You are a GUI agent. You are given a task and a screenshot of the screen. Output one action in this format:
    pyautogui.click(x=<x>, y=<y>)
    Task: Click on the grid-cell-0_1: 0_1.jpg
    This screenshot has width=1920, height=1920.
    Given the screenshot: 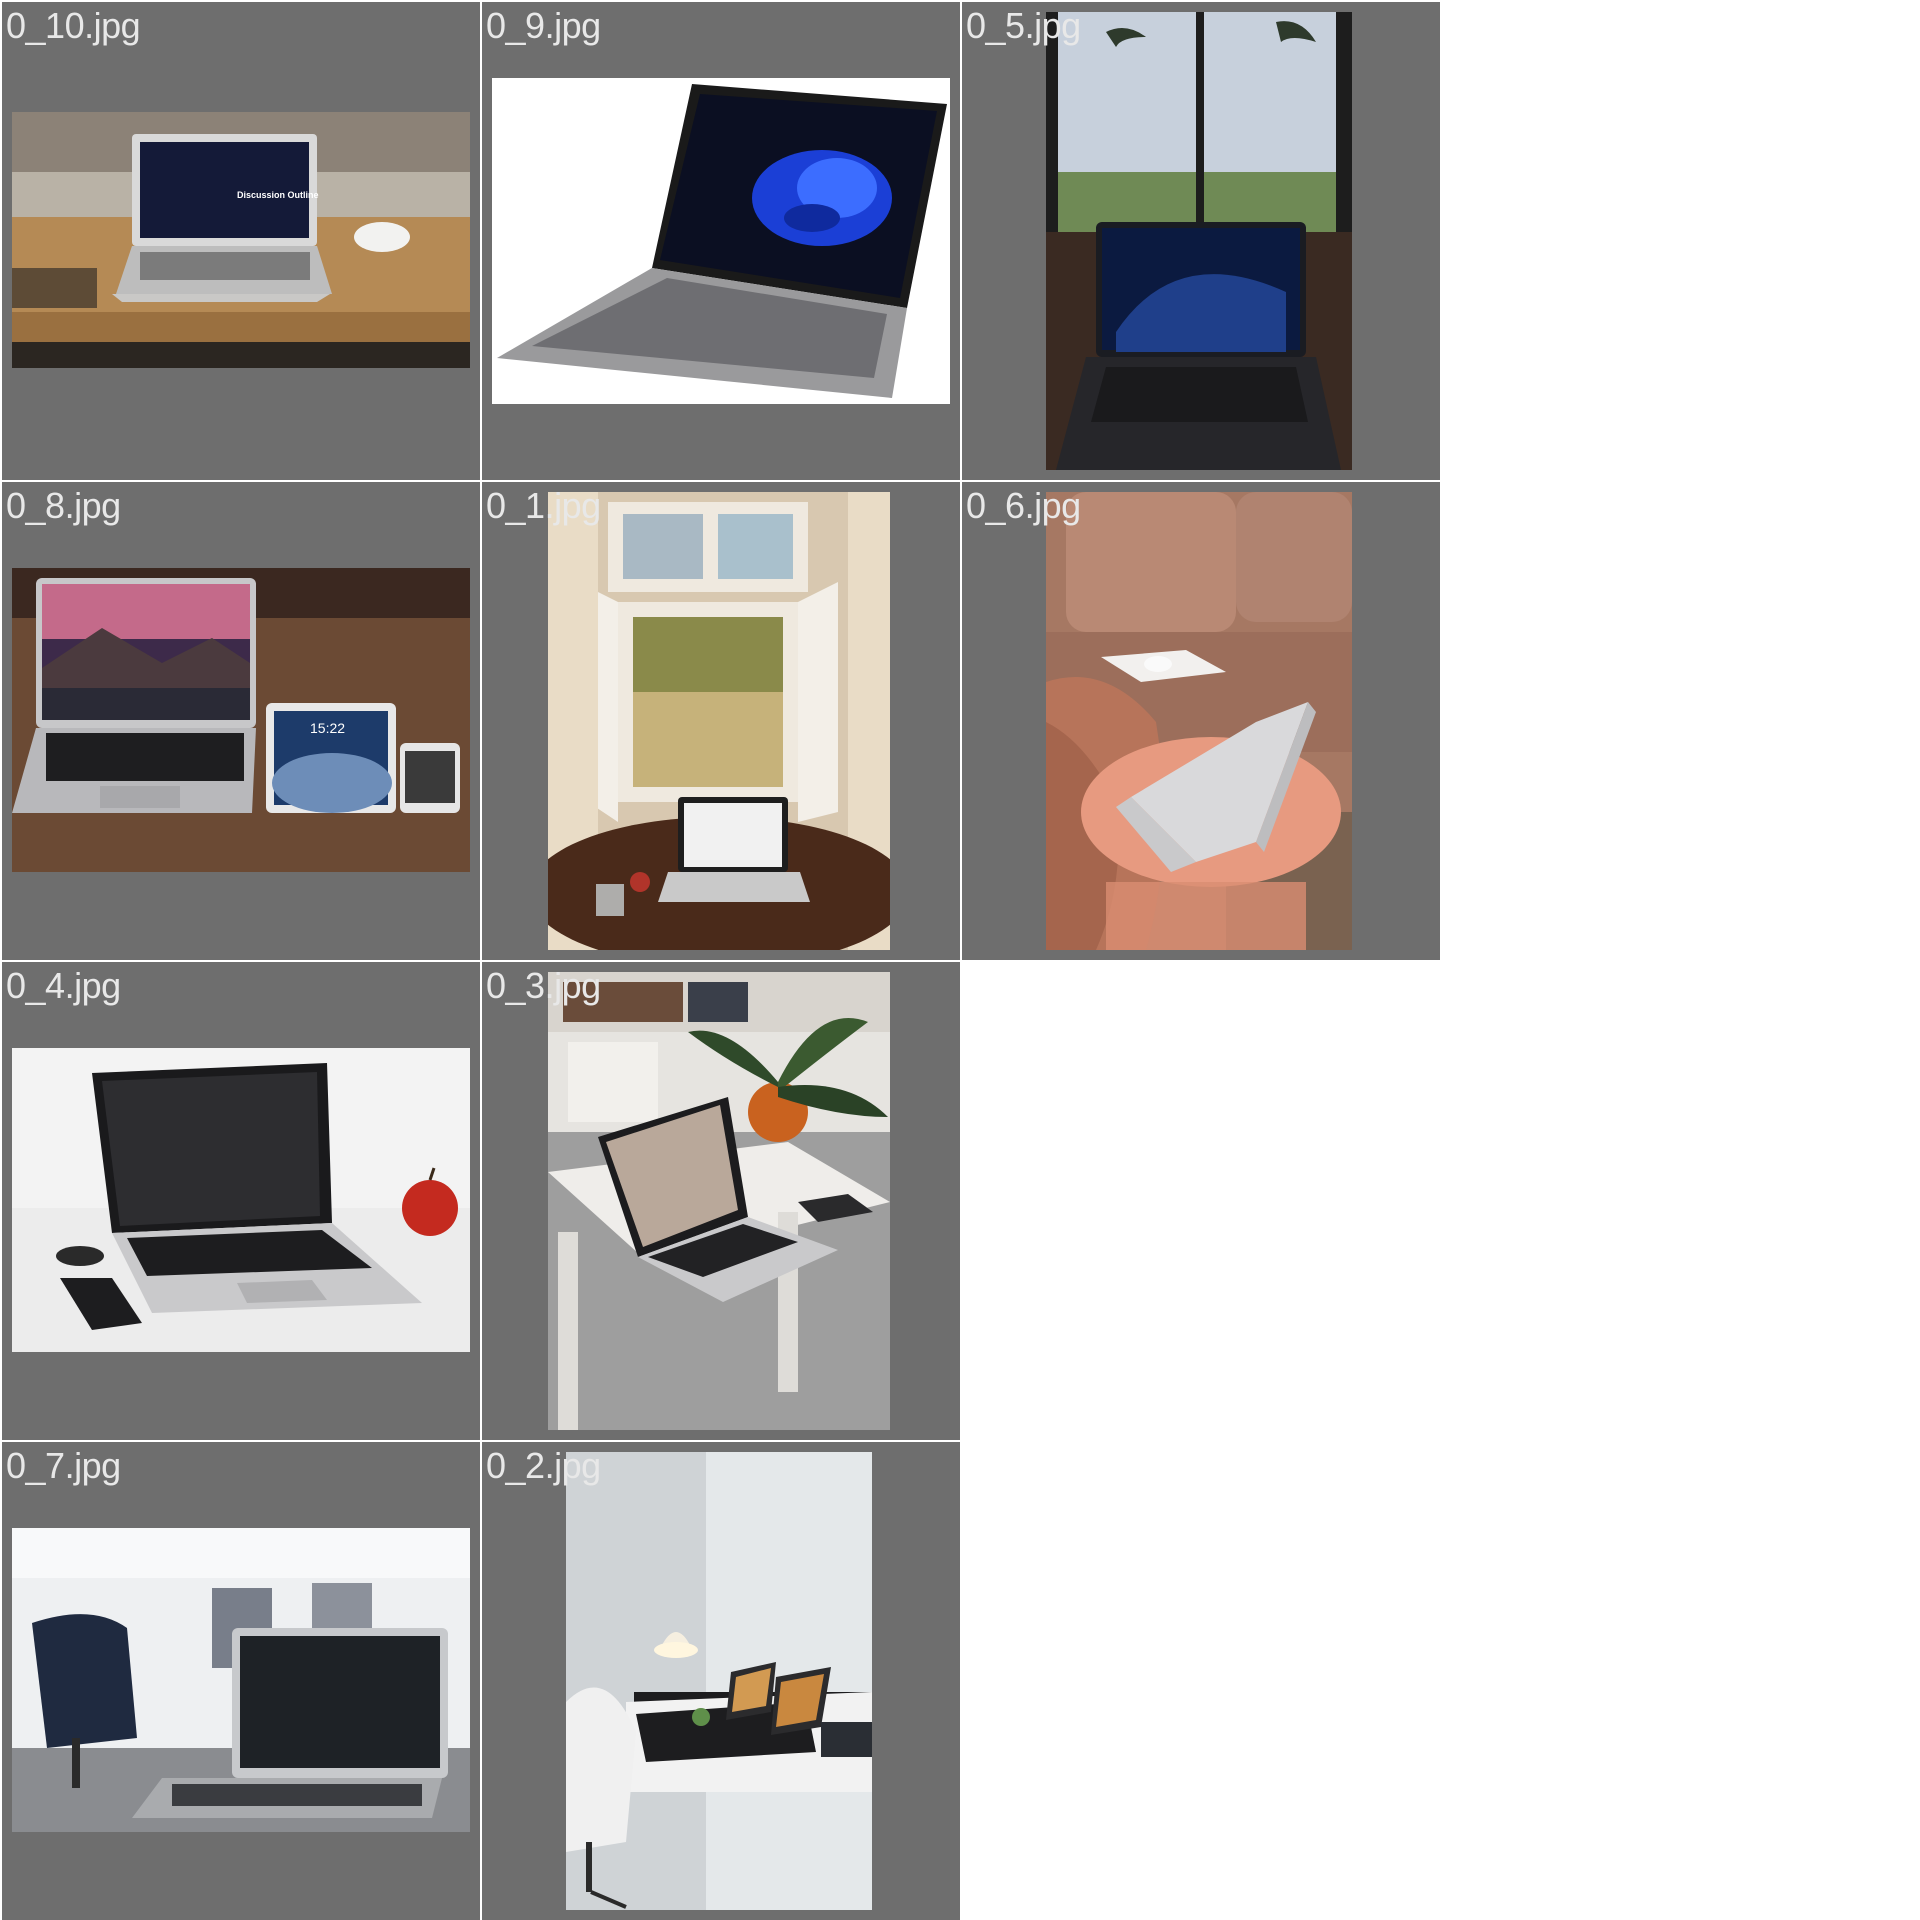 What is the action you would take?
    pyautogui.click(x=721, y=721)
    